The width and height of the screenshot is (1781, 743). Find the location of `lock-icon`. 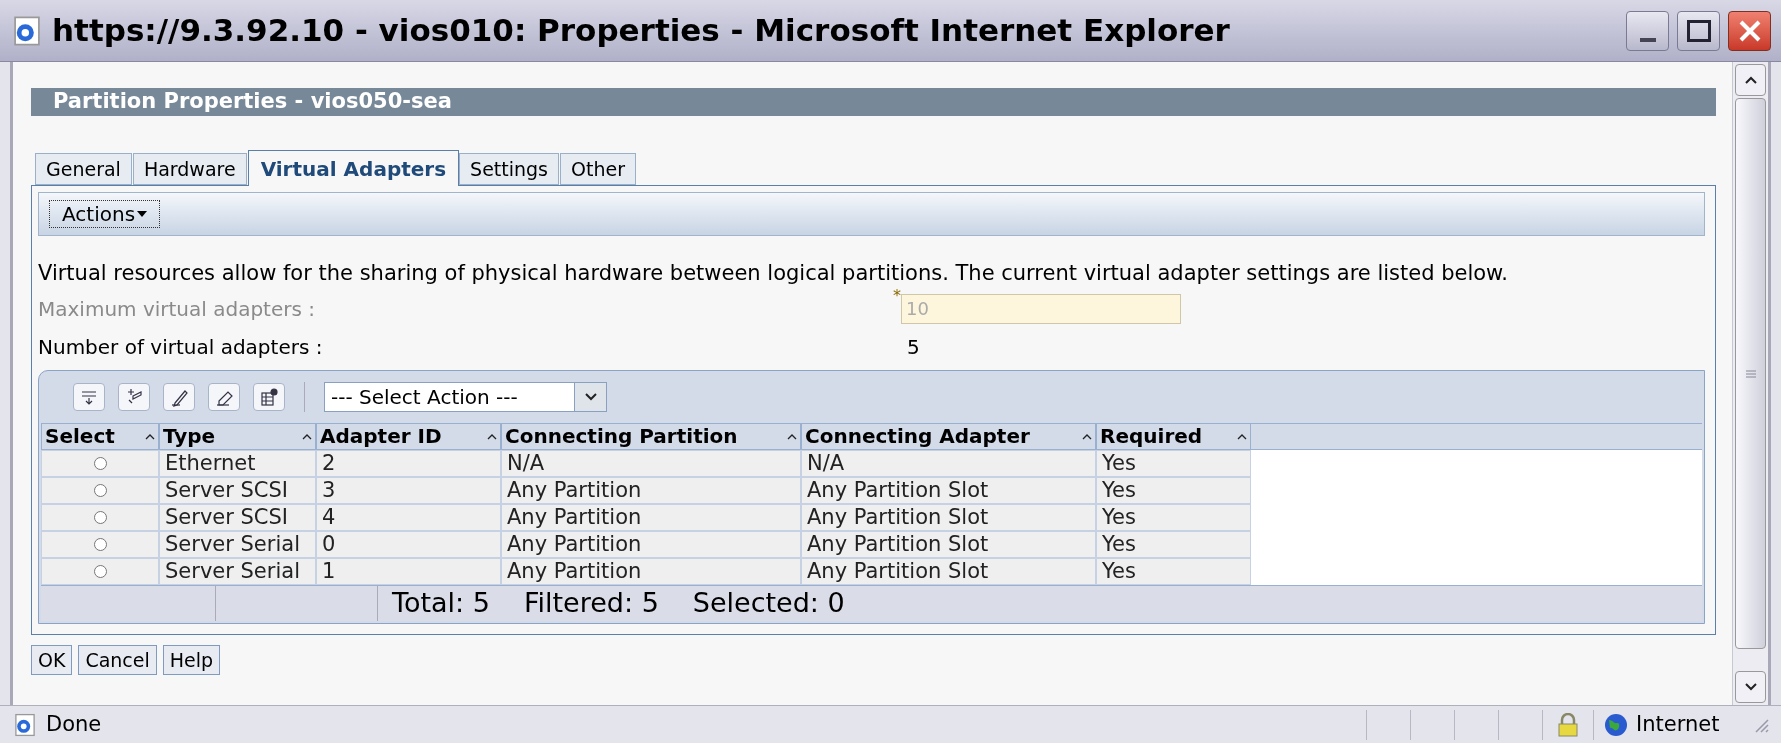

lock-icon is located at coordinates (1568, 724).